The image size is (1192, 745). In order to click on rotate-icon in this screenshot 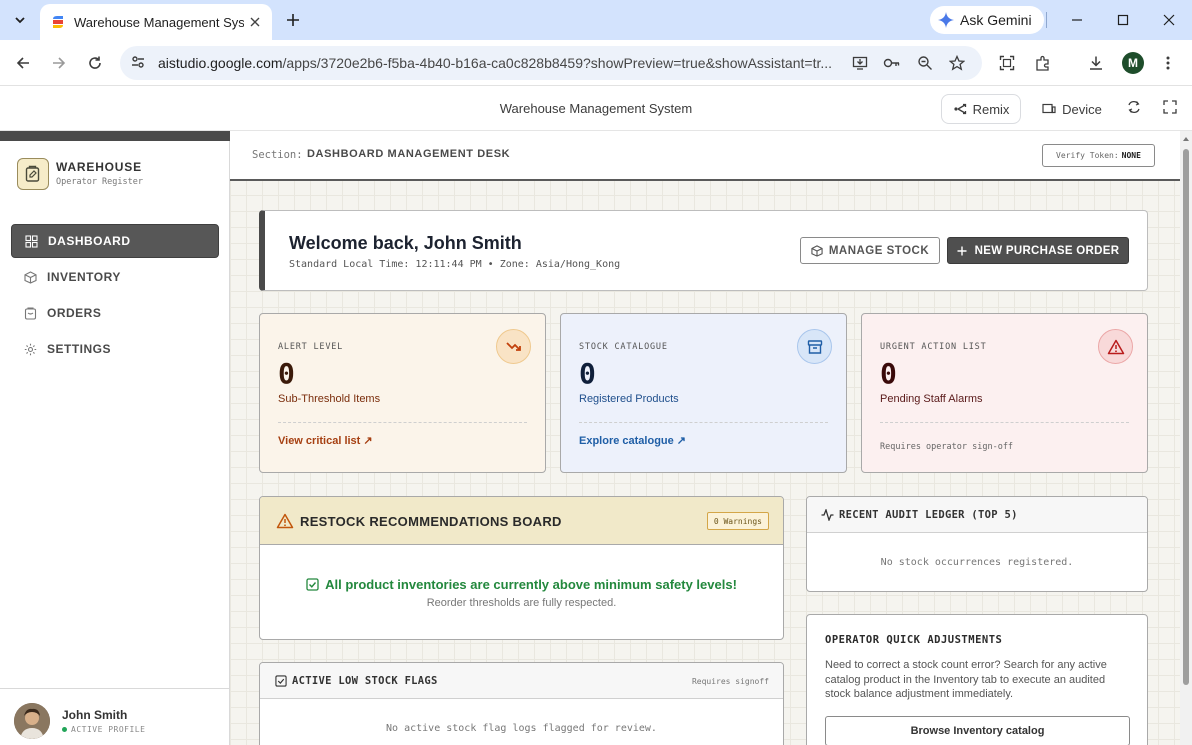, I will do `click(1134, 107)`.